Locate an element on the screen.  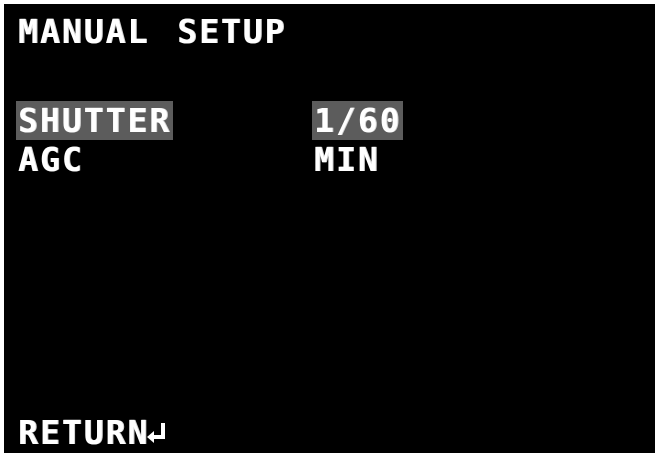
enter-return-icon is located at coordinates (156, 433).